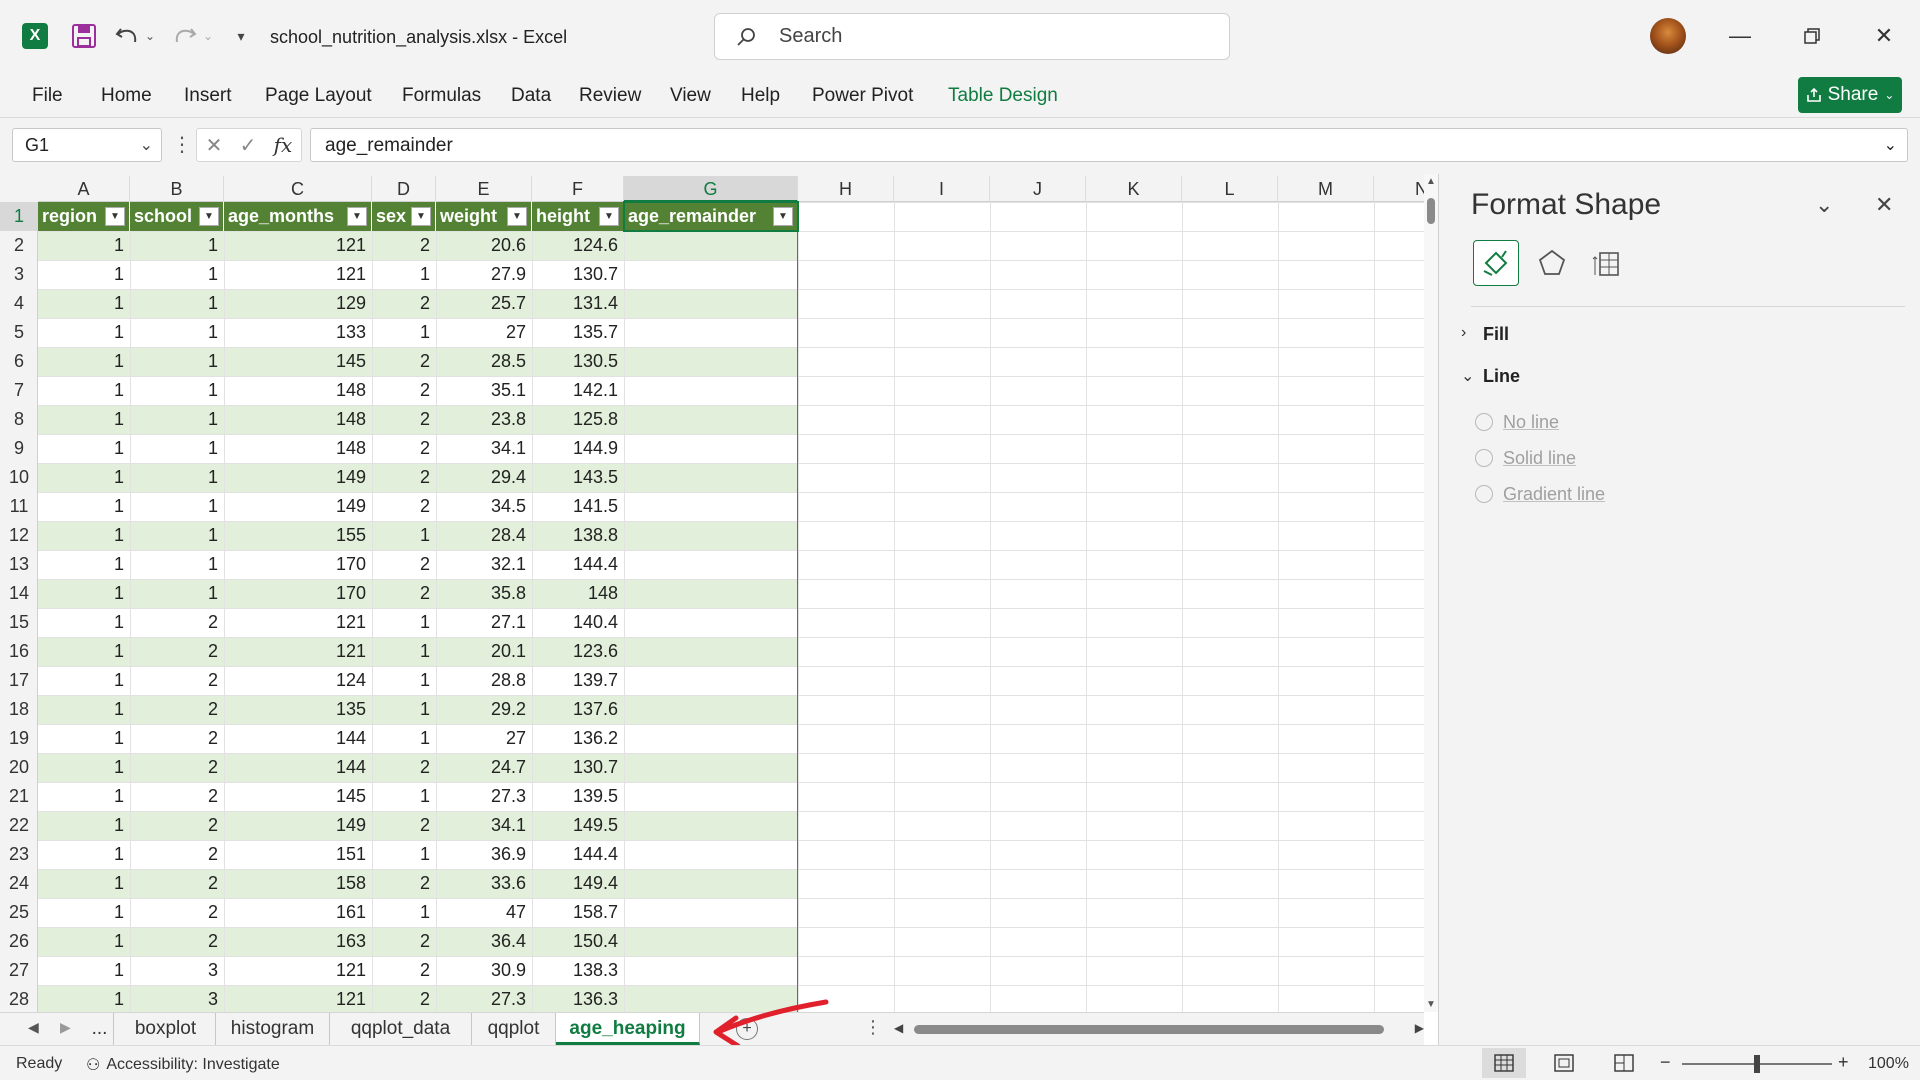 Image resolution: width=1920 pixels, height=1080 pixels. Describe the element at coordinates (578, 303) in the screenshot. I see `table-cell: 131.4` at that location.